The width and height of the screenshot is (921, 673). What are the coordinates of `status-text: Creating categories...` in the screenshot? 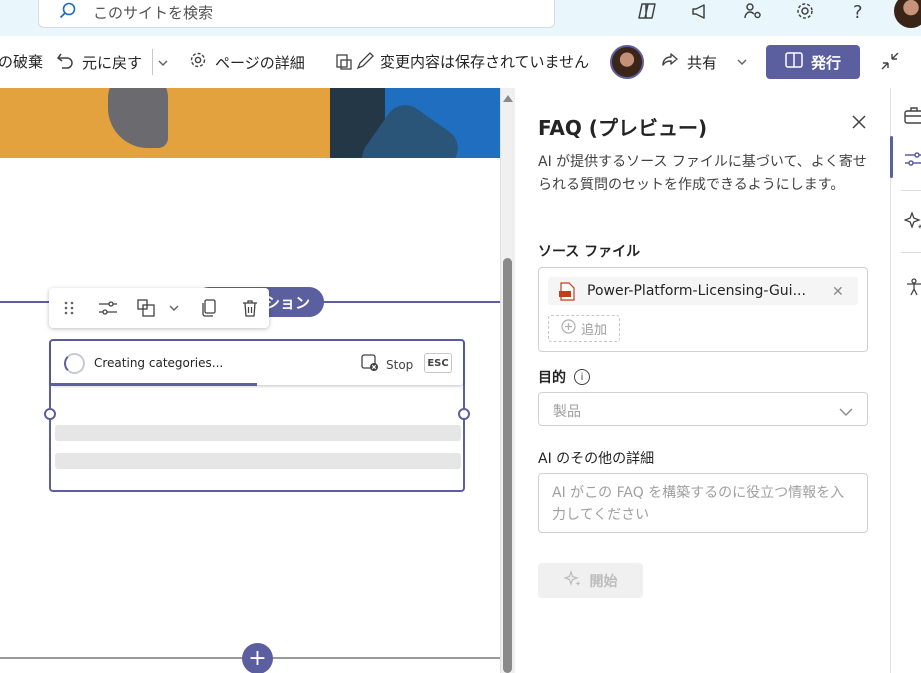 It's located at (159, 363).